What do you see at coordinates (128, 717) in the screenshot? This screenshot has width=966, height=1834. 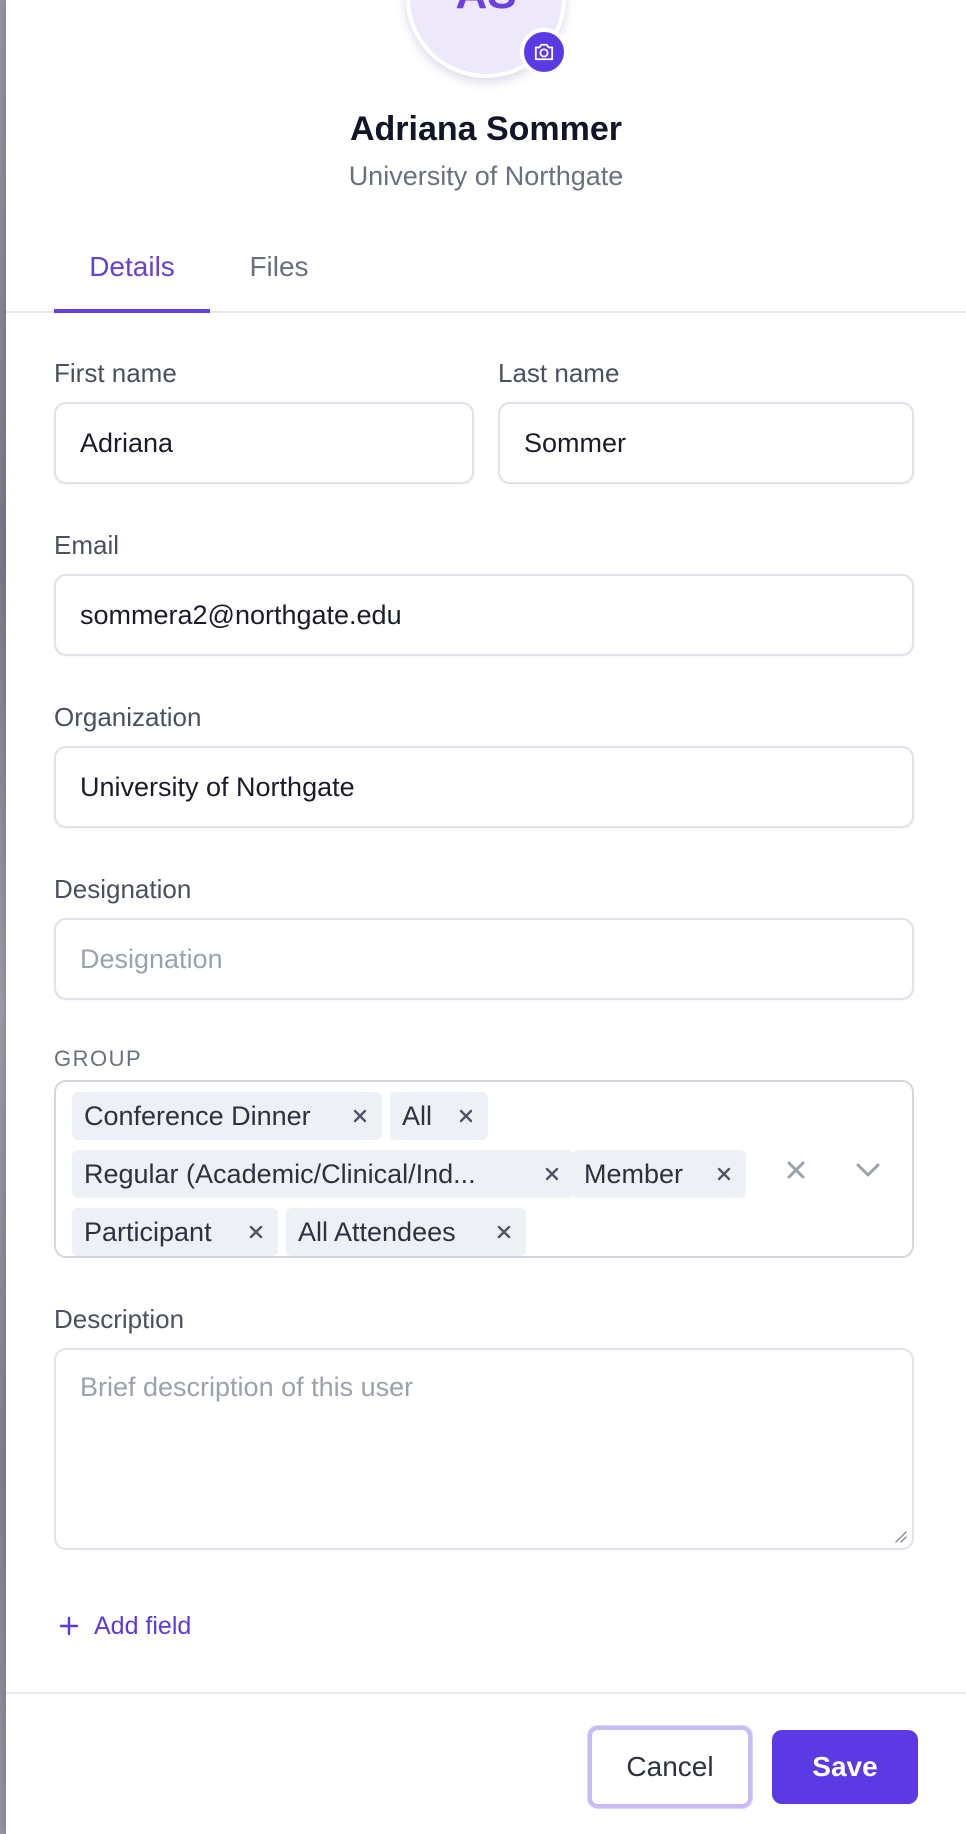 I see `organization-label: Organization` at bounding box center [128, 717].